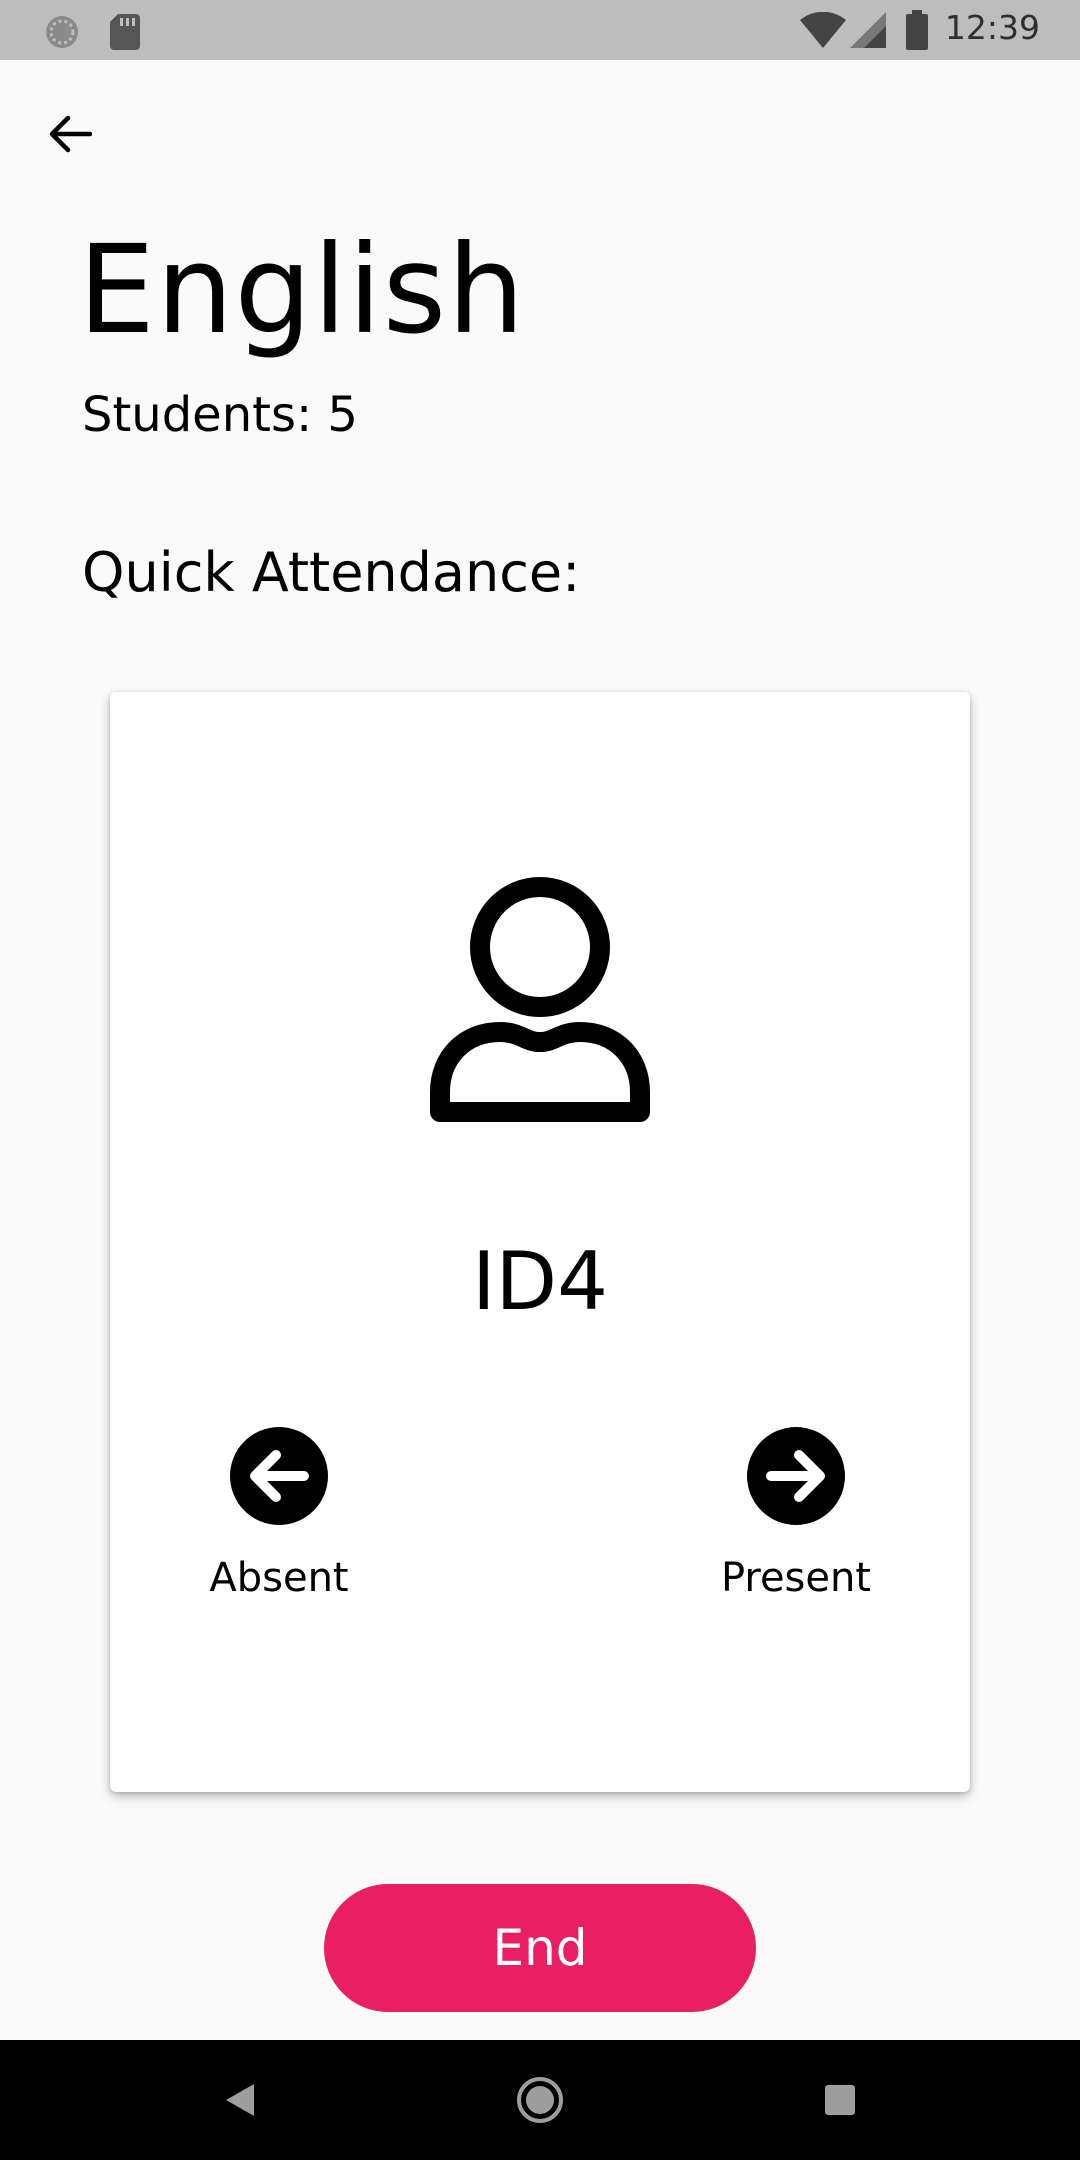  I want to click on present-button: Present, so click(796, 1515).